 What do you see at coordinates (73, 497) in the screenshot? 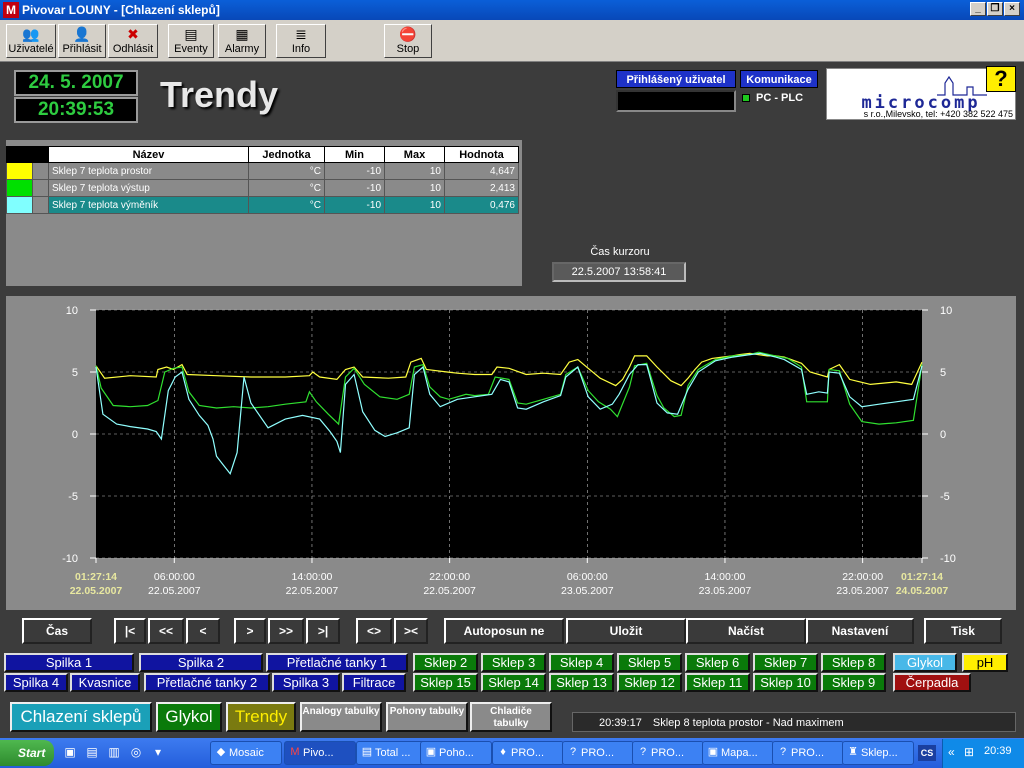
I see `y-tick-label-left: -5` at bounding box center [73, 497].